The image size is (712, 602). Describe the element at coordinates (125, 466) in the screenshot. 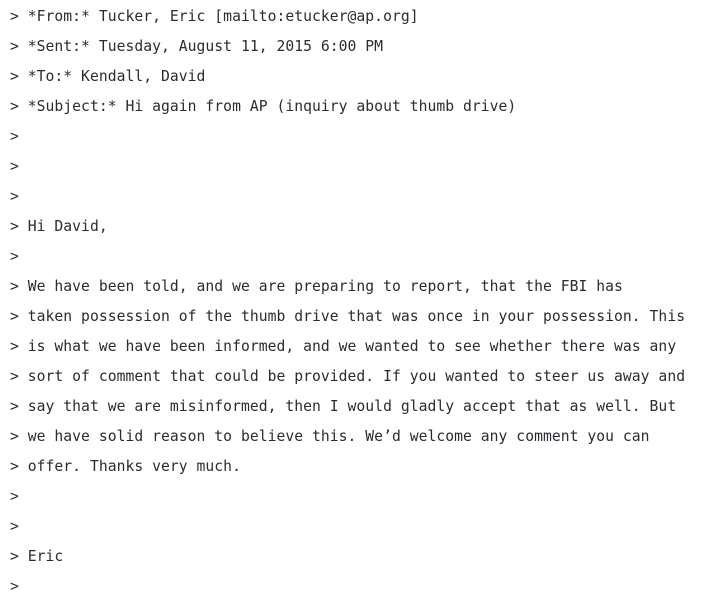

I see `quote-text-line: > offer. Thanks very much.` at that location.